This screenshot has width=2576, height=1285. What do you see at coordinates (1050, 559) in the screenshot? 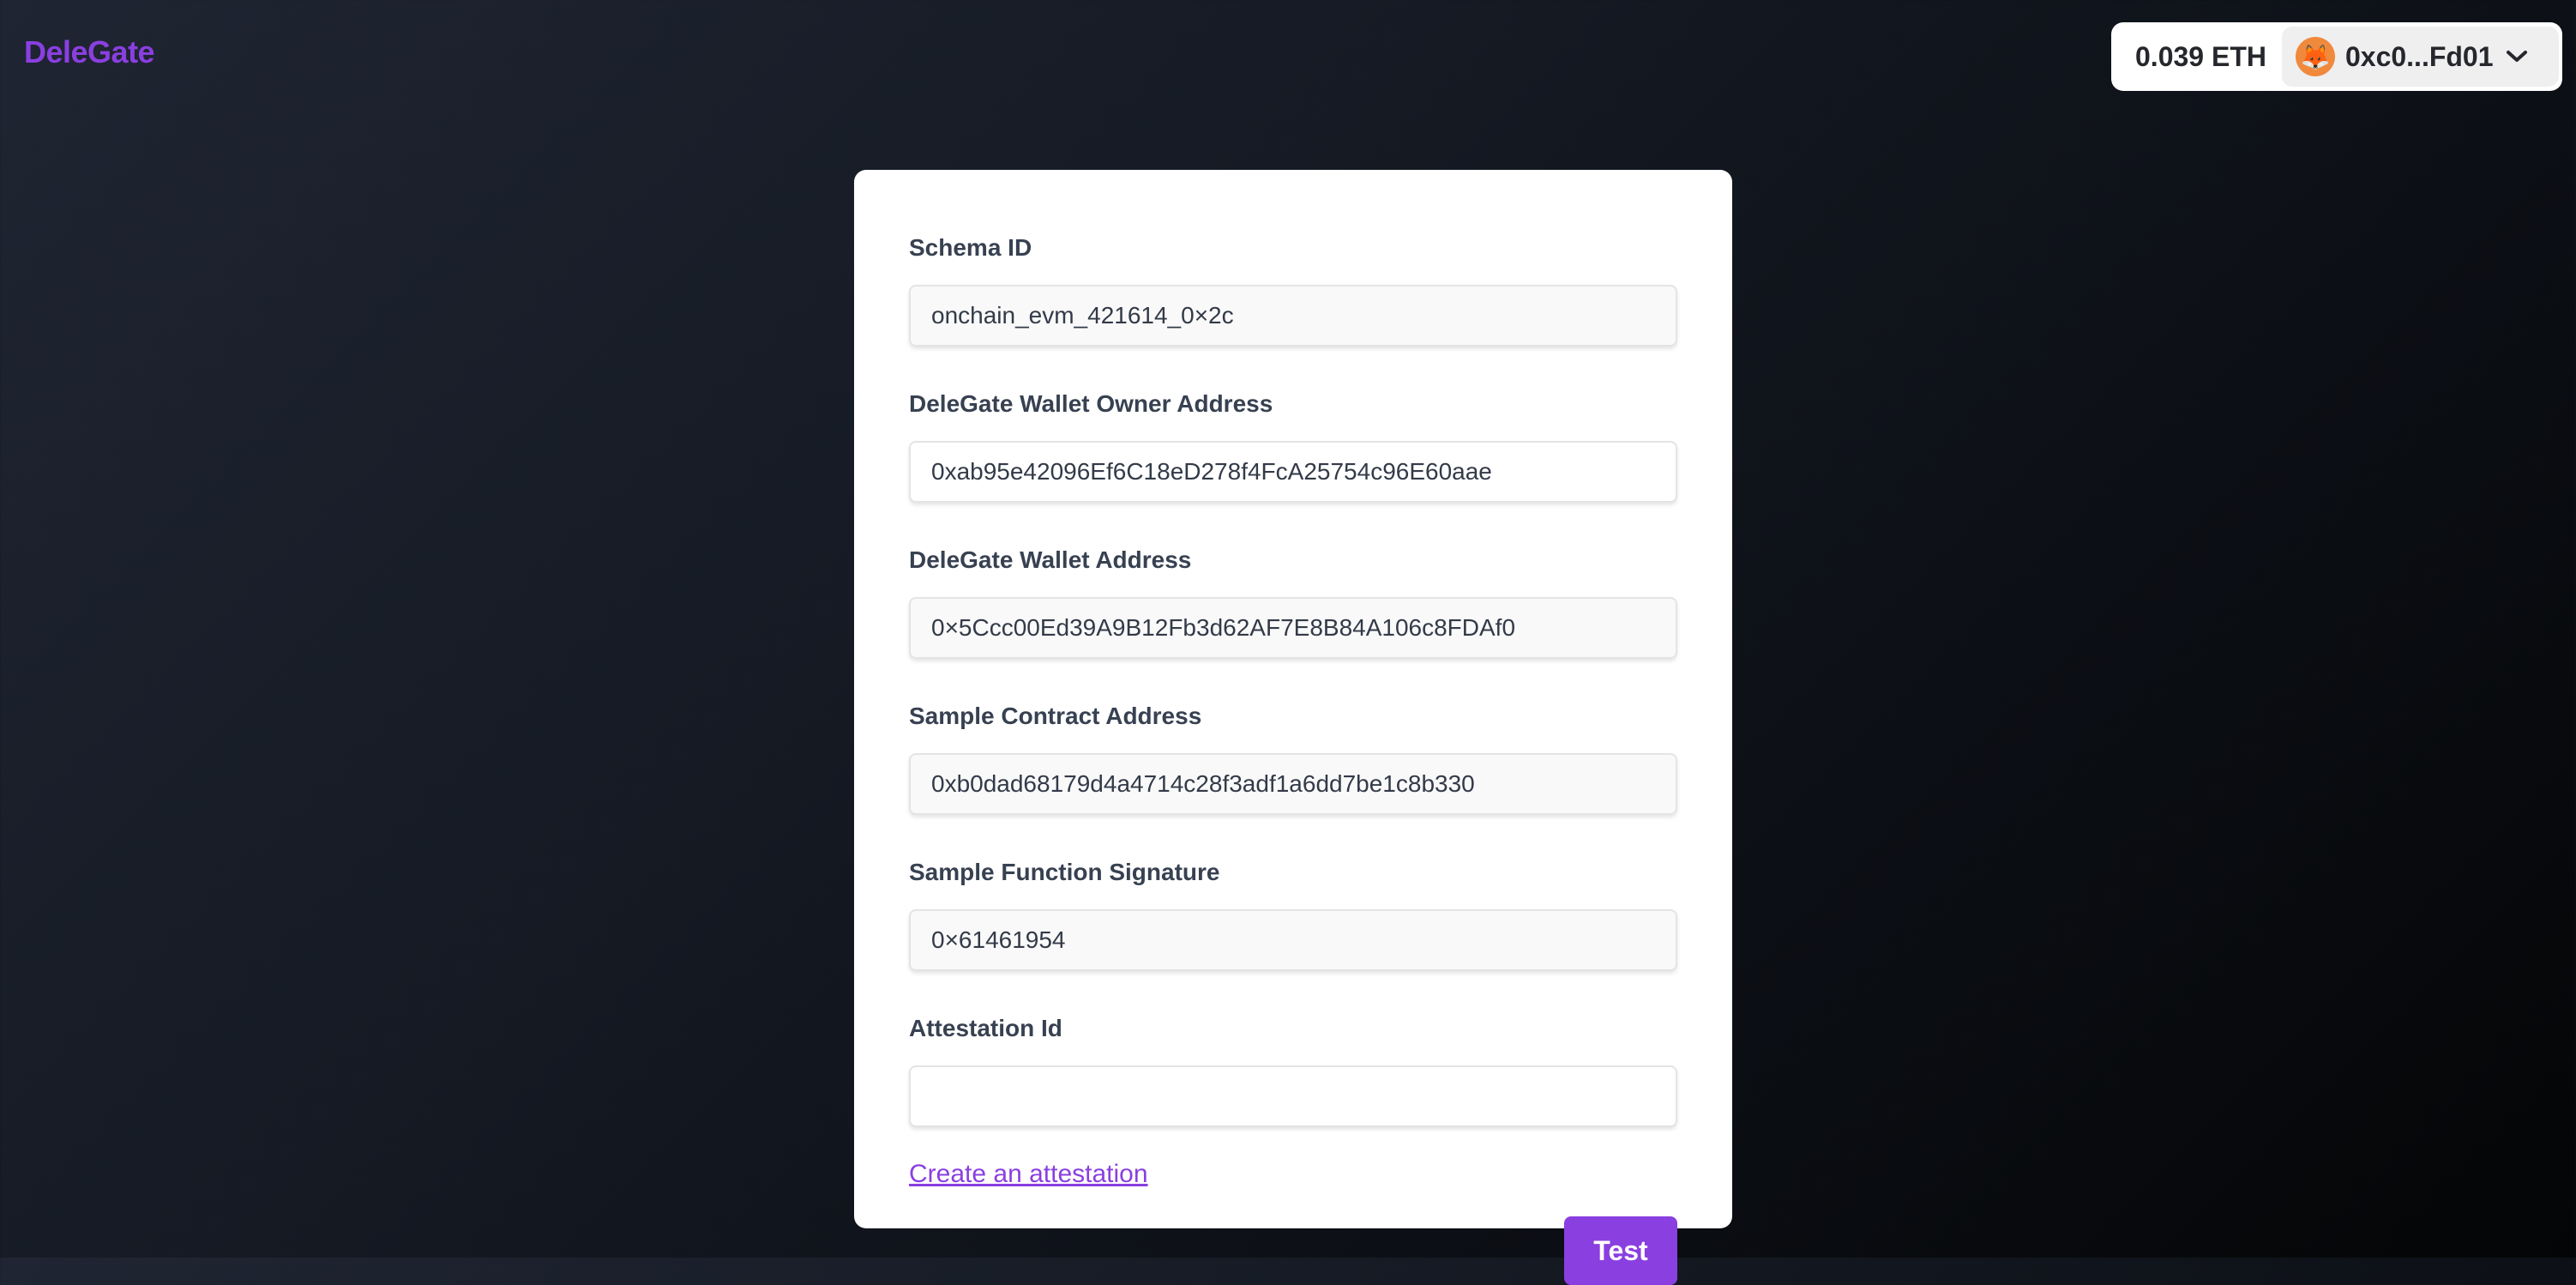
I see `wallet-address-label: DeleGate Wallet Address` at bounding box center [1050, 559].